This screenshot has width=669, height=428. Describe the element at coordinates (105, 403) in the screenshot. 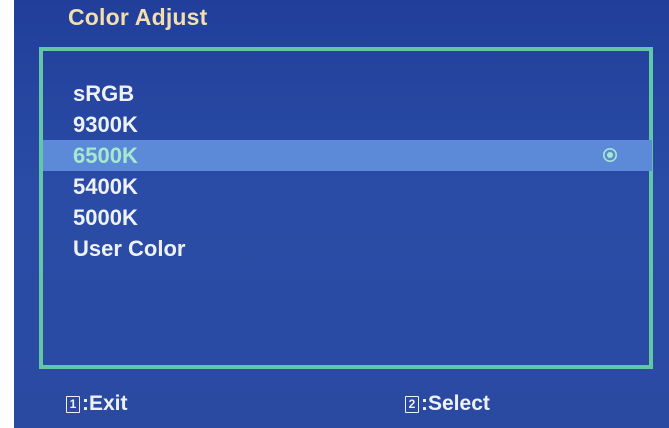

I see `exit-label: :Exit` at that location.